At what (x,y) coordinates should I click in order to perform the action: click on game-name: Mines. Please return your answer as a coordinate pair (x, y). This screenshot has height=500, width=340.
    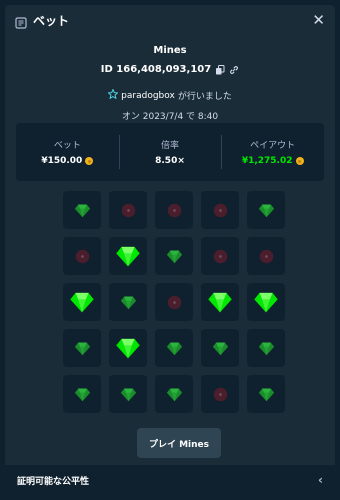
    Looking at the image, I should click on (170, 50).